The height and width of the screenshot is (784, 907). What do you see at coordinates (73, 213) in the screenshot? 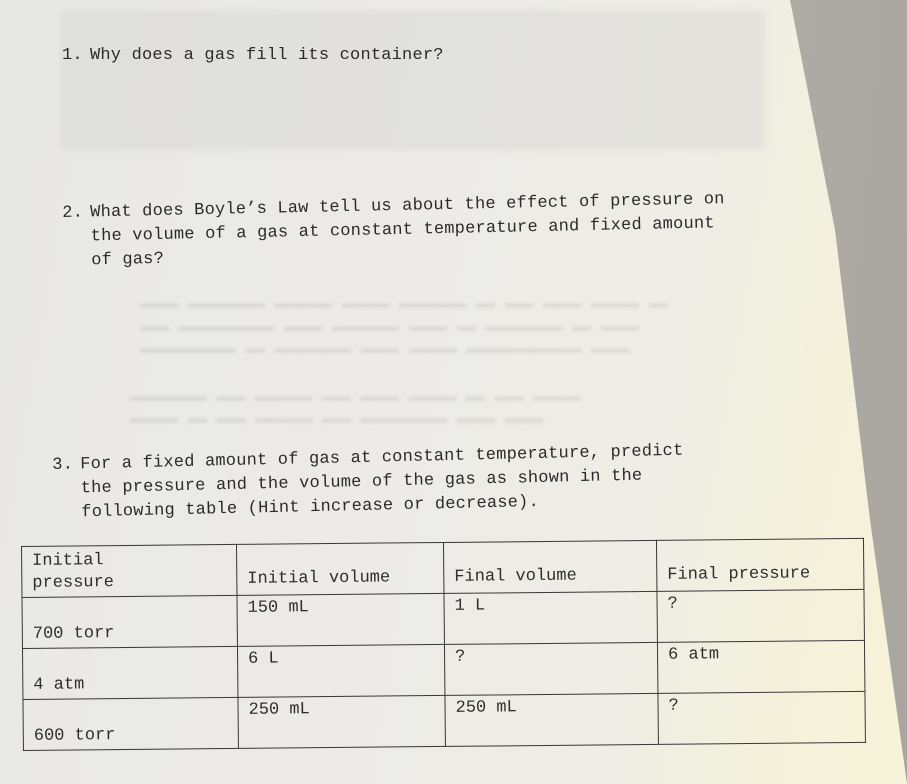
I see `question-number: 2.` at bounding box center [73, 213].